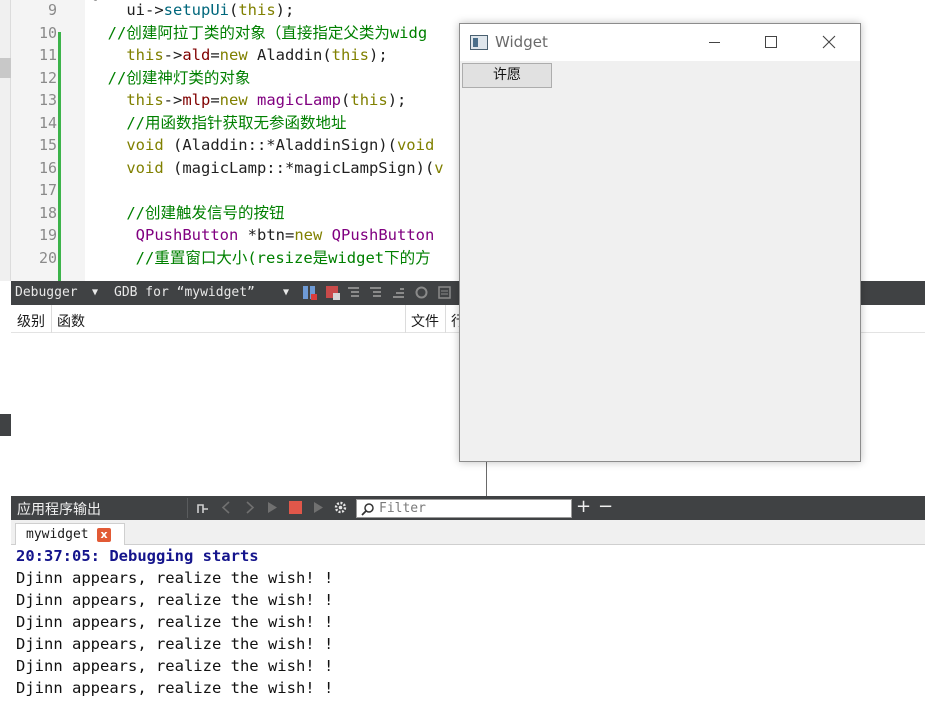 This screenshot has height=719, width=925. I want to click on chevron-left-icon, so click(226, 507).